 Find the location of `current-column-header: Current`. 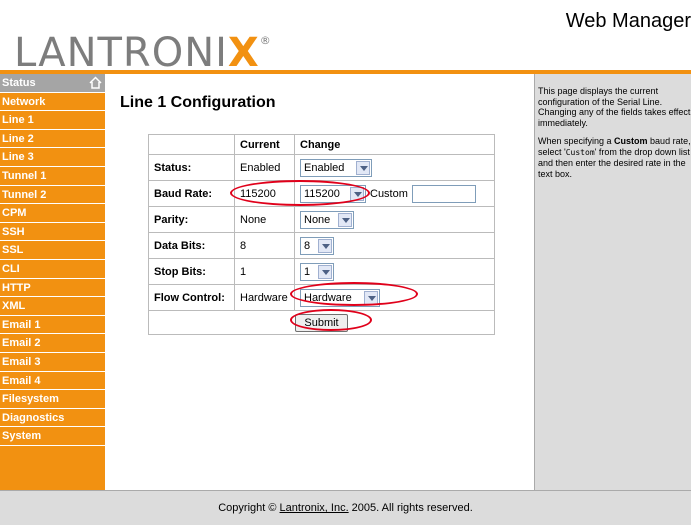

current-column-header: Current is located at coordinates (264, 144).